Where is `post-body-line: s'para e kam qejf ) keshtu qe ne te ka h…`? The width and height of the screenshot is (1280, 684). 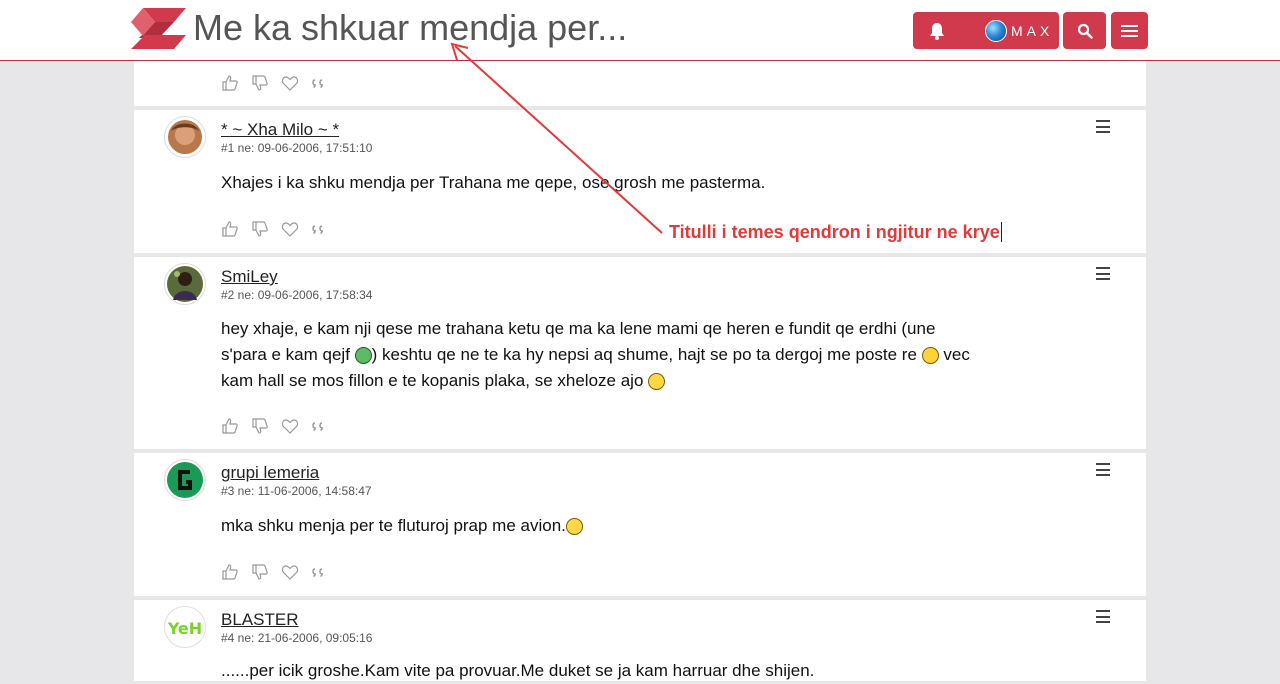
post-body-line: s'para e kam qejf ) keshtu qe ne te ka h… is located at coordinates (636, 355).